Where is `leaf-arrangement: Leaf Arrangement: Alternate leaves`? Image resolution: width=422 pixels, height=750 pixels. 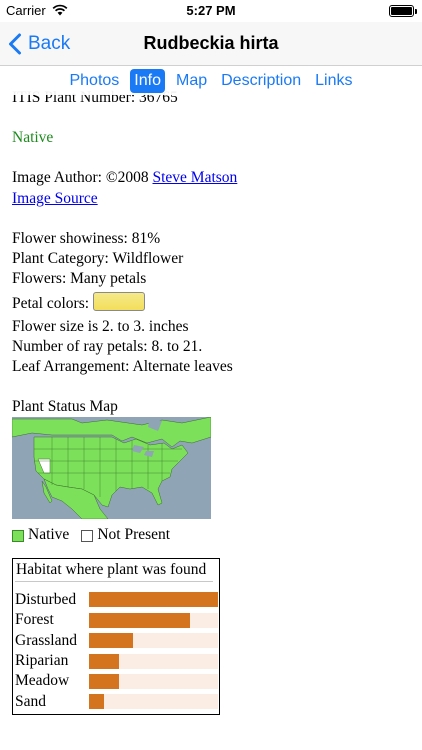 leaf-arrangement: Leaf Arrangement: Alternate leaves is located at coordinates (122, 367).